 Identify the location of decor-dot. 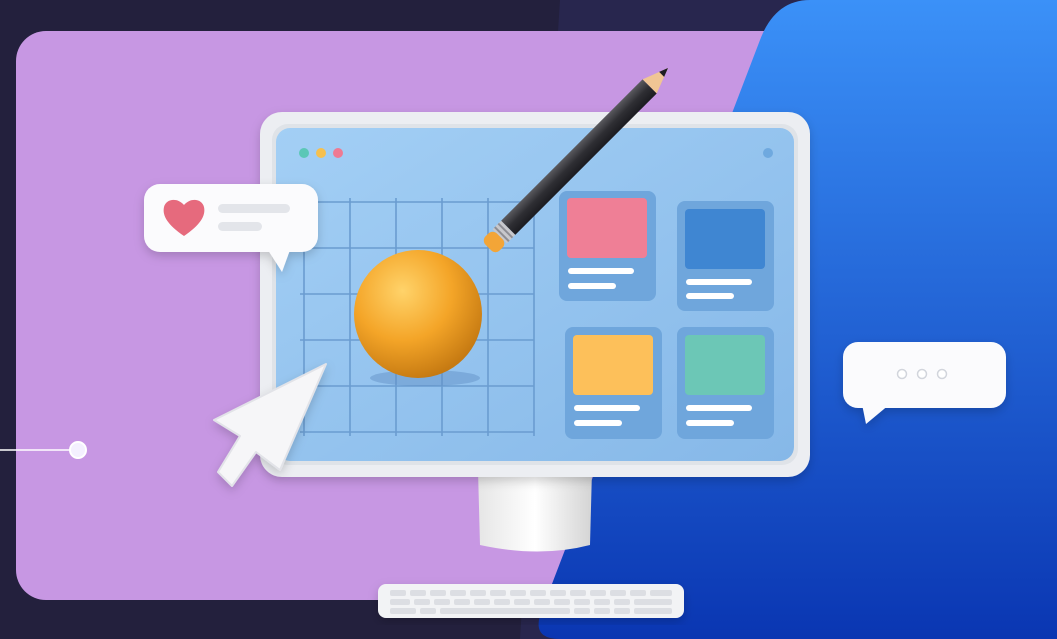
(78, 450).